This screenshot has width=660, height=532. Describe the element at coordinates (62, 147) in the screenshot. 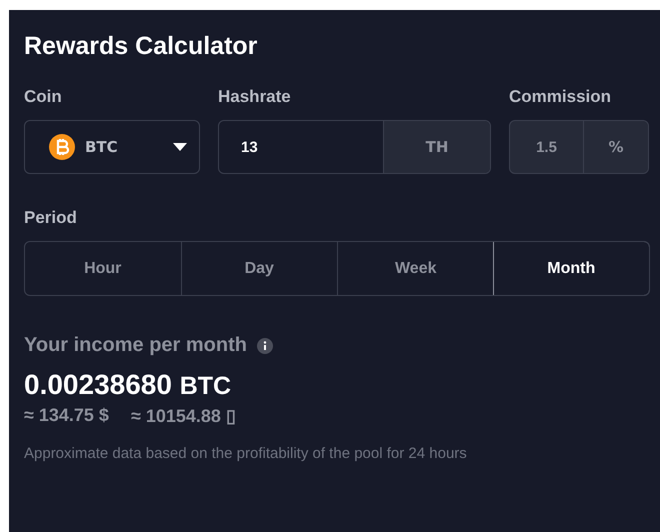

I see `coin-icon` at that location.